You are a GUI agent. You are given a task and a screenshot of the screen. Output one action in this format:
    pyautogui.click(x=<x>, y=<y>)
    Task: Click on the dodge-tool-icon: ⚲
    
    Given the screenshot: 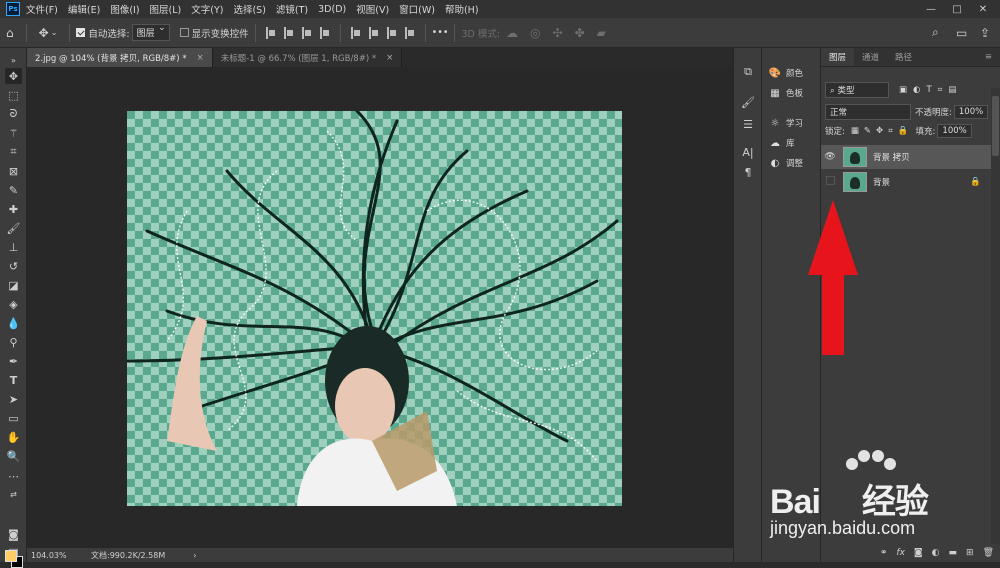 What is the action you would take?
    pyautogui.click(x=13, y=342)
    